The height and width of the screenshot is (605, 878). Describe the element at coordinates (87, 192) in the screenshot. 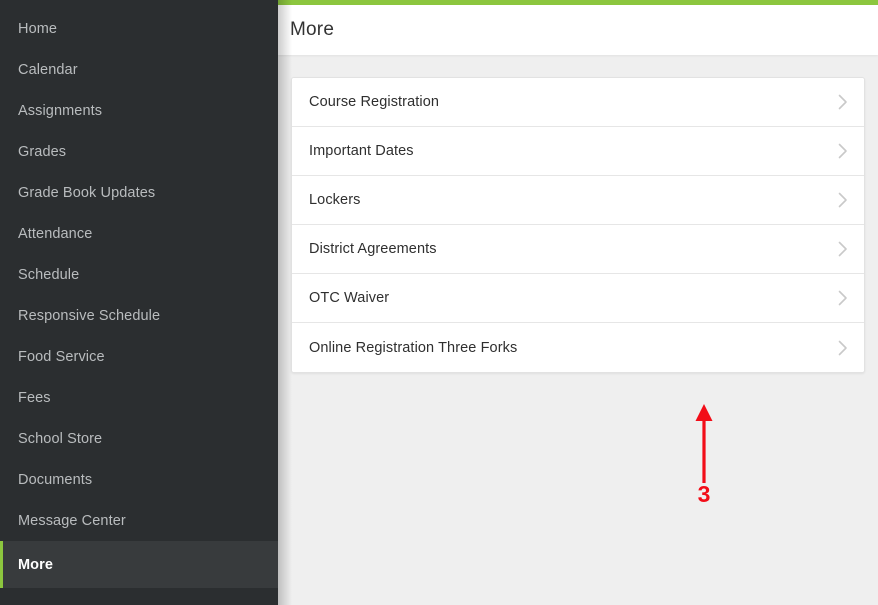

I see `sidebar-item-label: Grade Book Updates` at that location.